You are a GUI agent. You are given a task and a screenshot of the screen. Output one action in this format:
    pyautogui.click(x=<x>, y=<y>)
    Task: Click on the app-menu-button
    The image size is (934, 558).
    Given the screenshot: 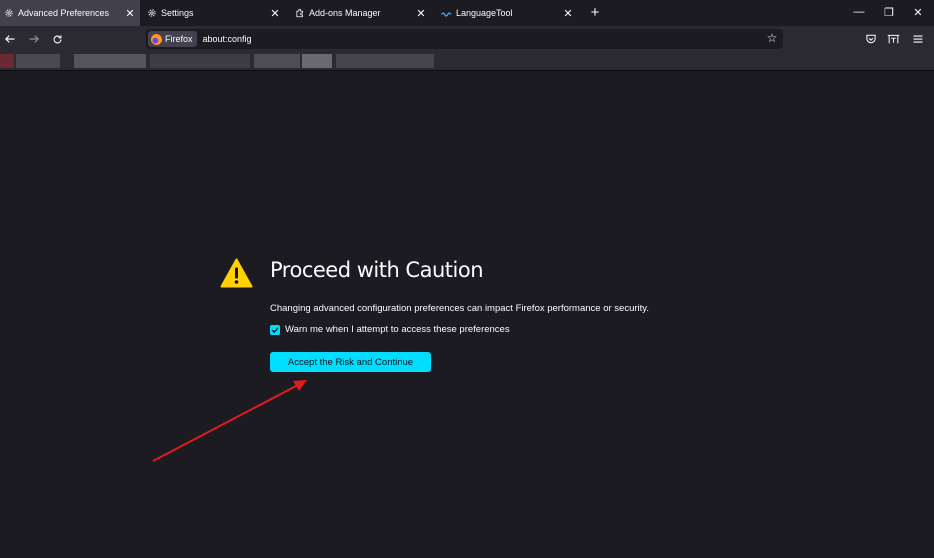 What is the action you would take?
    pyautogui.click(x=918, y=39)
    